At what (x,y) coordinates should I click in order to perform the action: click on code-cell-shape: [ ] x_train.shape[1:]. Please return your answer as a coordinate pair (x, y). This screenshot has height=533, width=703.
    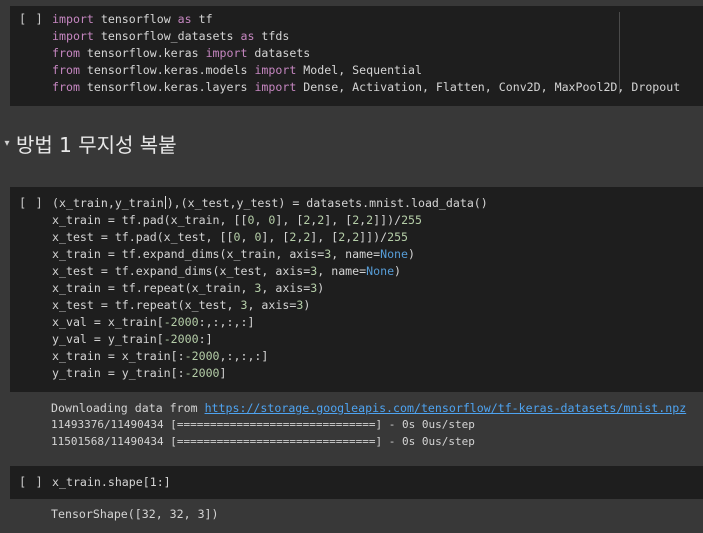
    Looking at the image, I should click on (356, 482).